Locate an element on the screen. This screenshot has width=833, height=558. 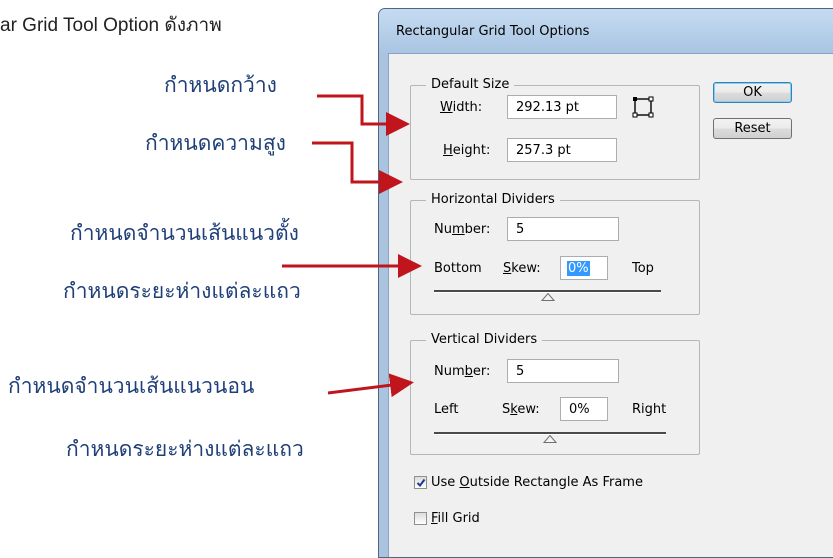
width-label: Width: is located at coordinates (461, 107).